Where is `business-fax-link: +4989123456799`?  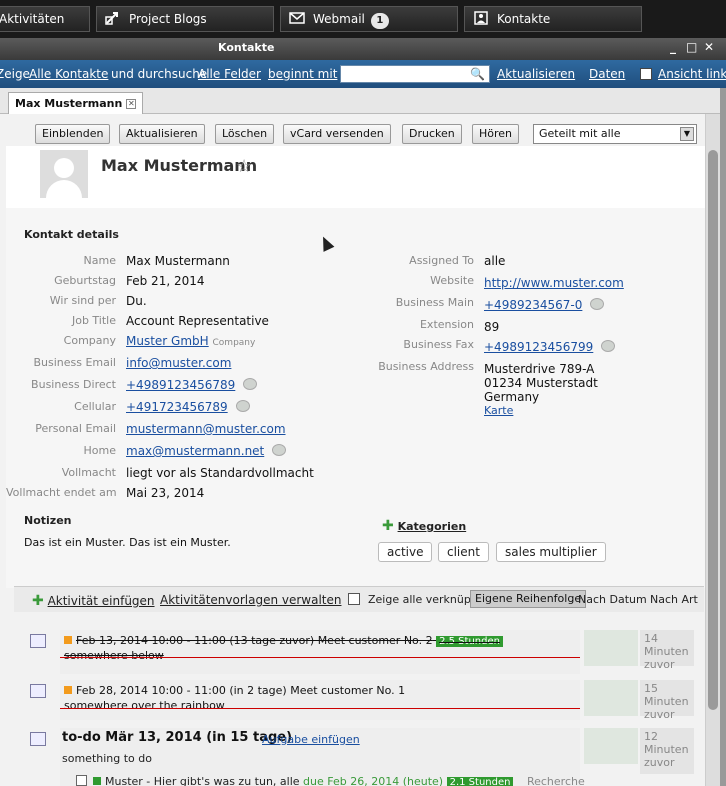
business-fax-link: +4989123456799 is located at coordinates (538, 347).